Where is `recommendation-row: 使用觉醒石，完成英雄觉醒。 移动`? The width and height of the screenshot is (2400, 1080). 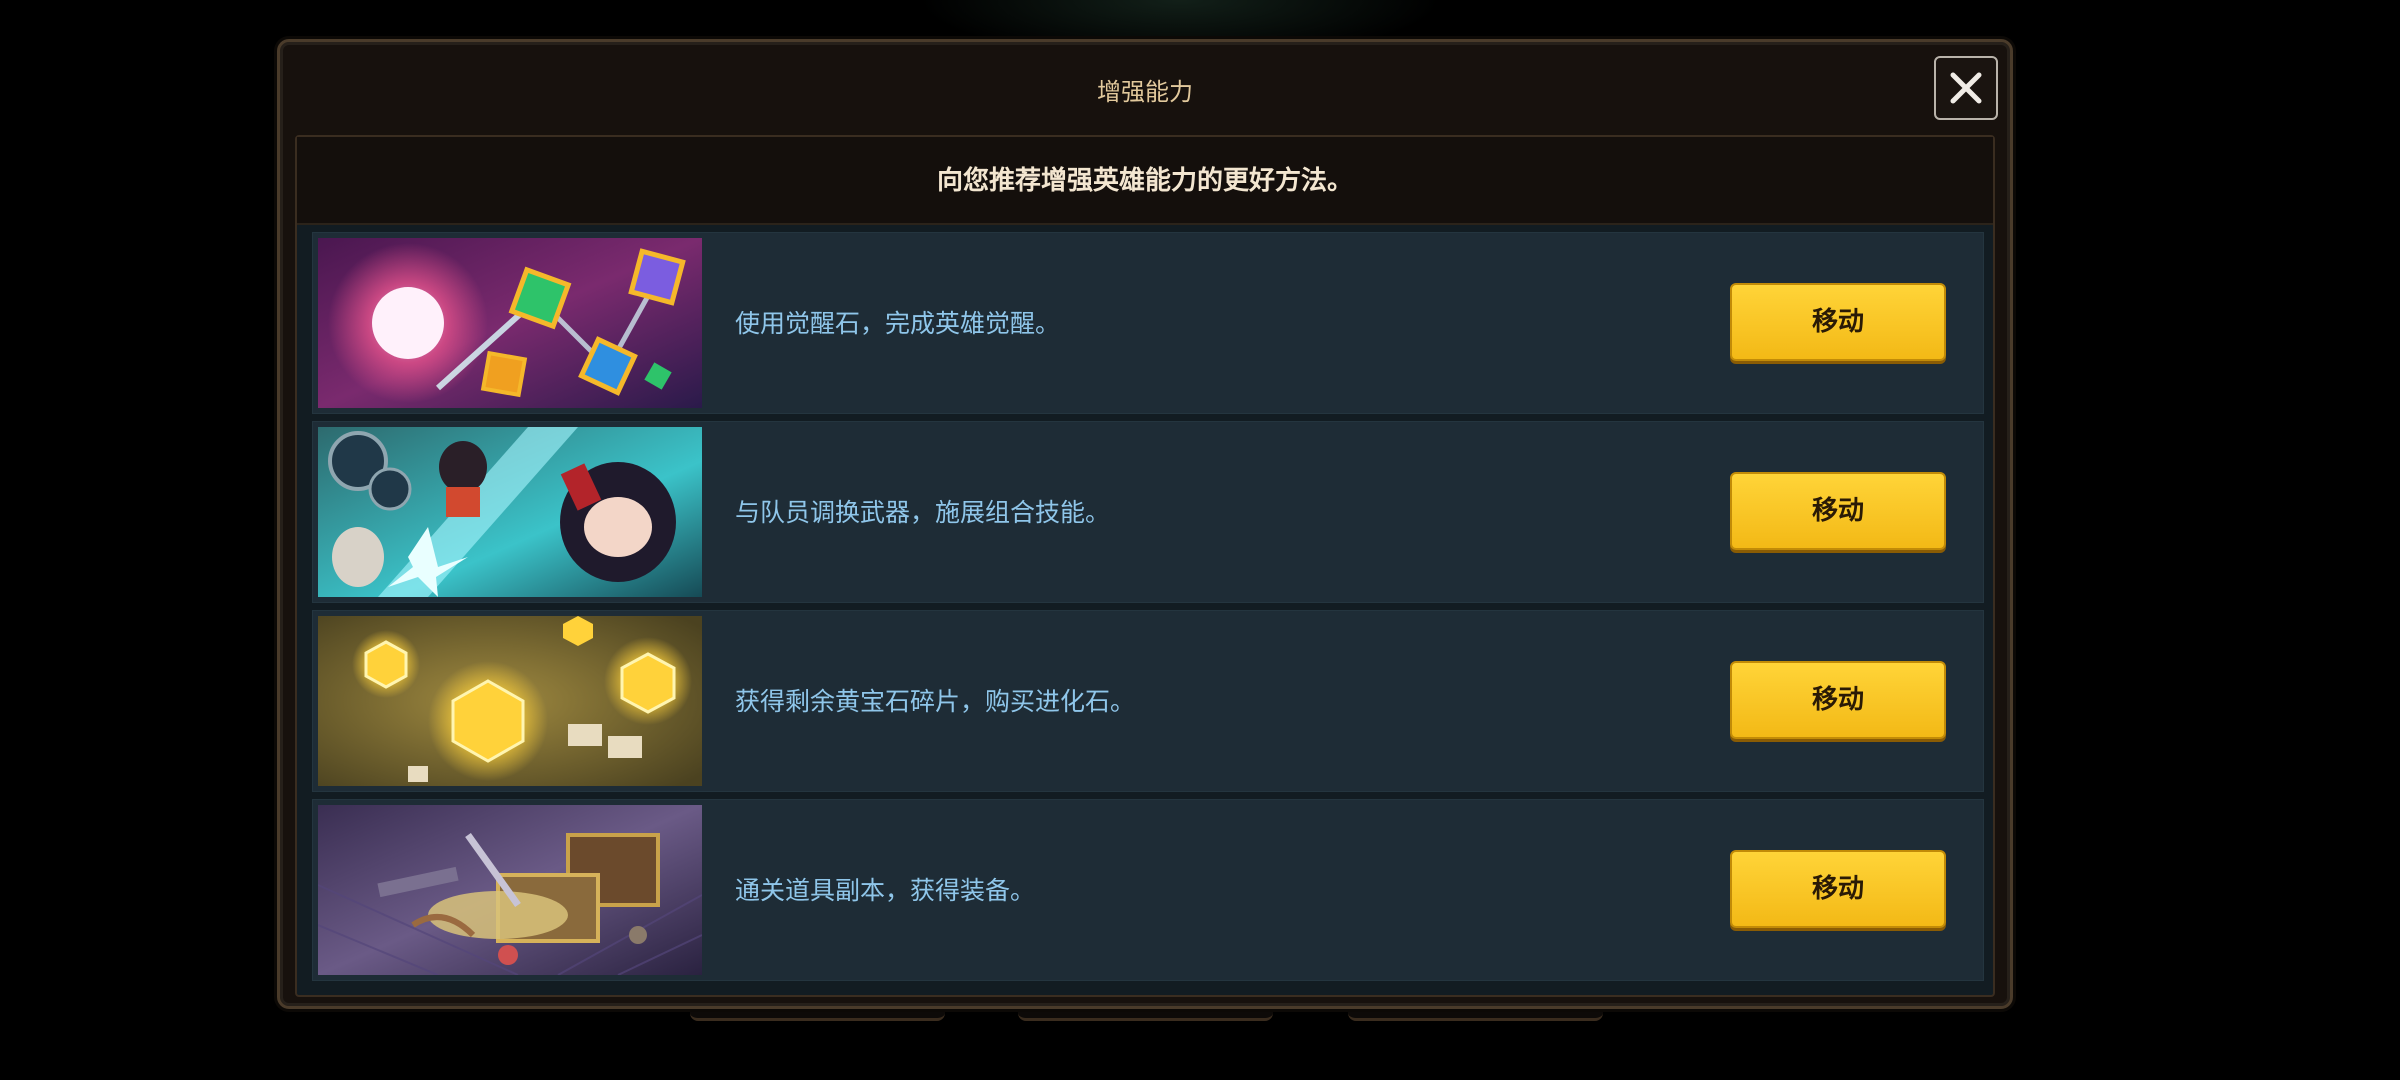
recommendation-row: 使用觉醒石，完成英雄觉醒。 移动 is located at coordinates (1148, 323).